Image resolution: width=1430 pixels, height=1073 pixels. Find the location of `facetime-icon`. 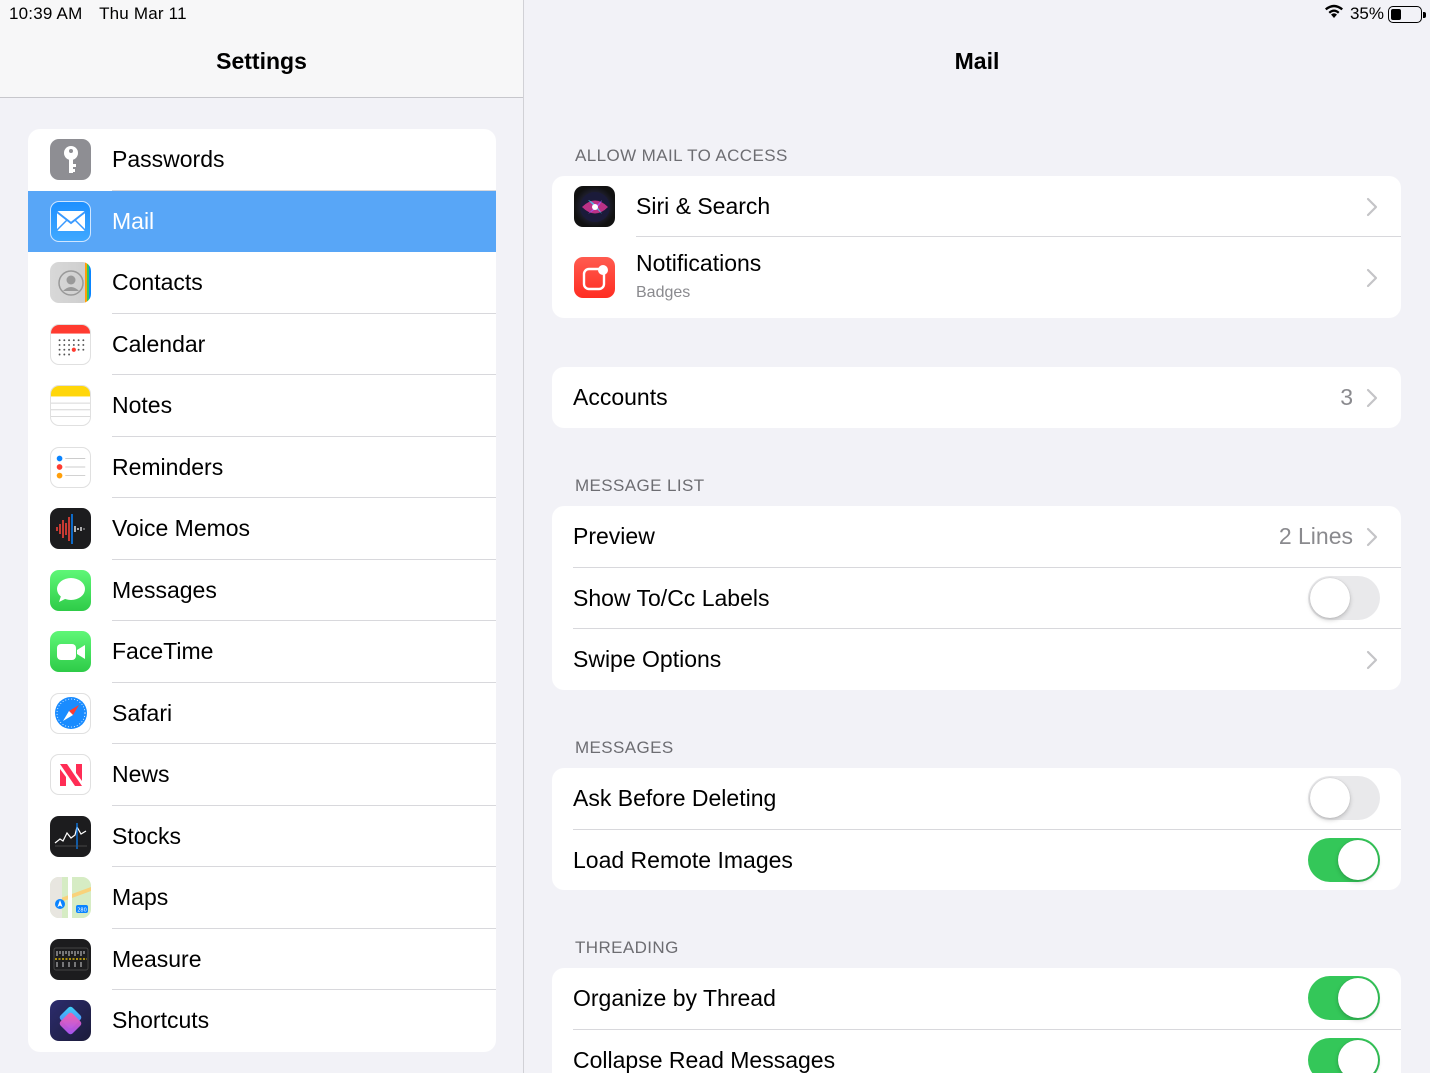

facetime-icon is located at coordinates (70, 651).